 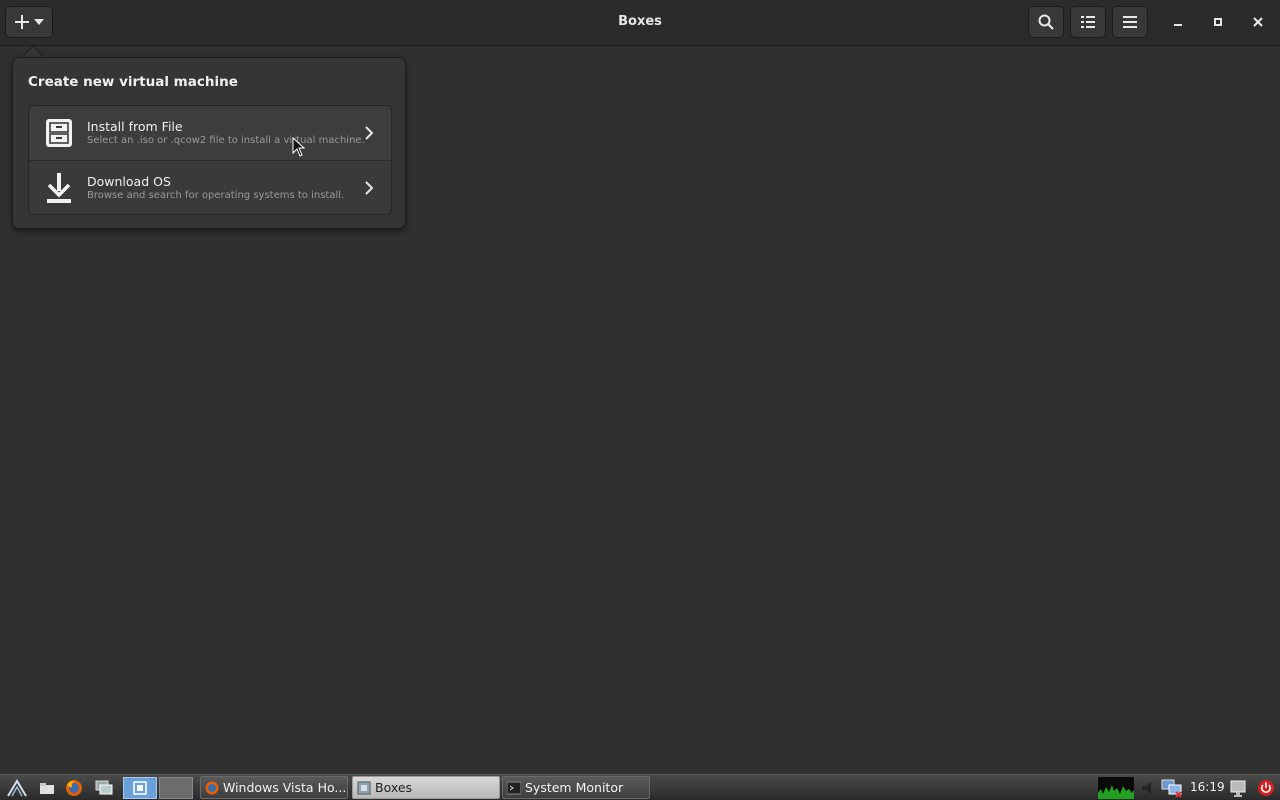 I want to click on lock-screen-icon, so click(x=1238, y=788).